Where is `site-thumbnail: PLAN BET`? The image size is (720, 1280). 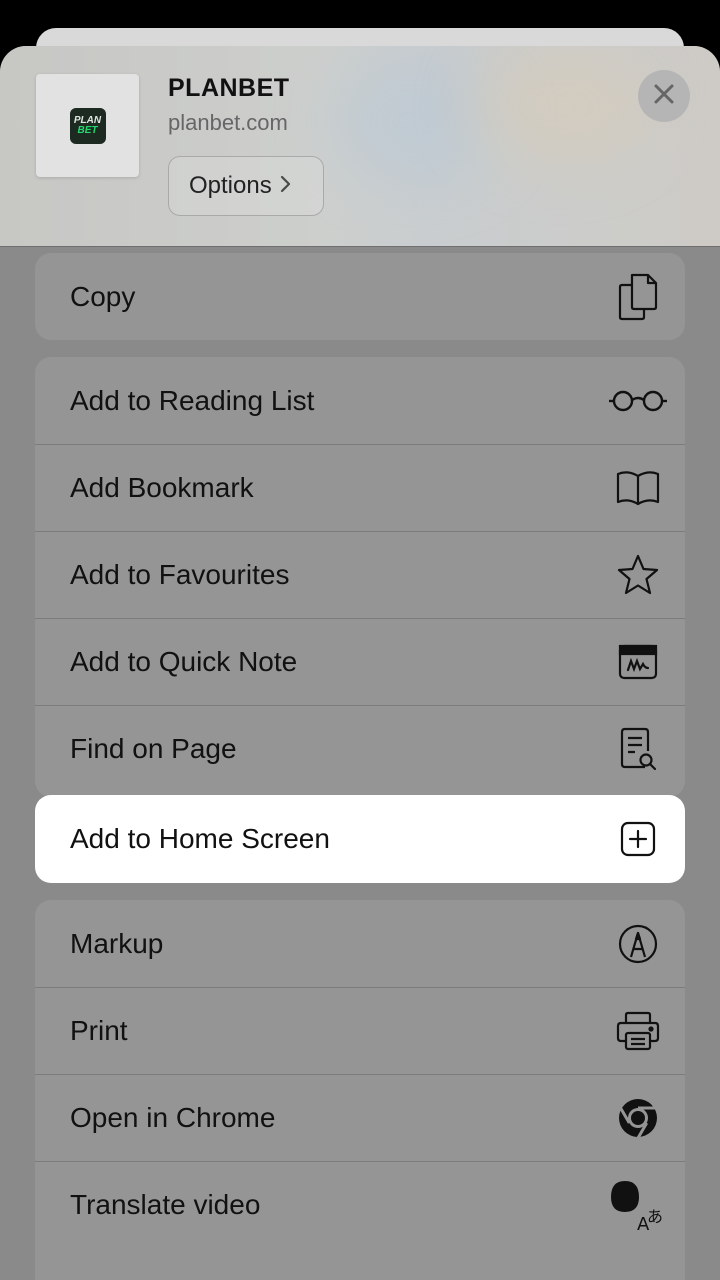
site-thumbnail: PLAN BET is located at coordinates (87, 125).